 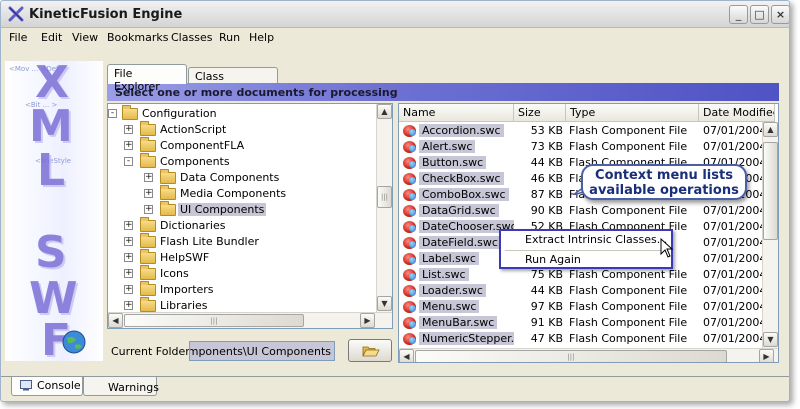 I want to click on current-folder-field: \Components\UI Components, so click(x=262, y=351).